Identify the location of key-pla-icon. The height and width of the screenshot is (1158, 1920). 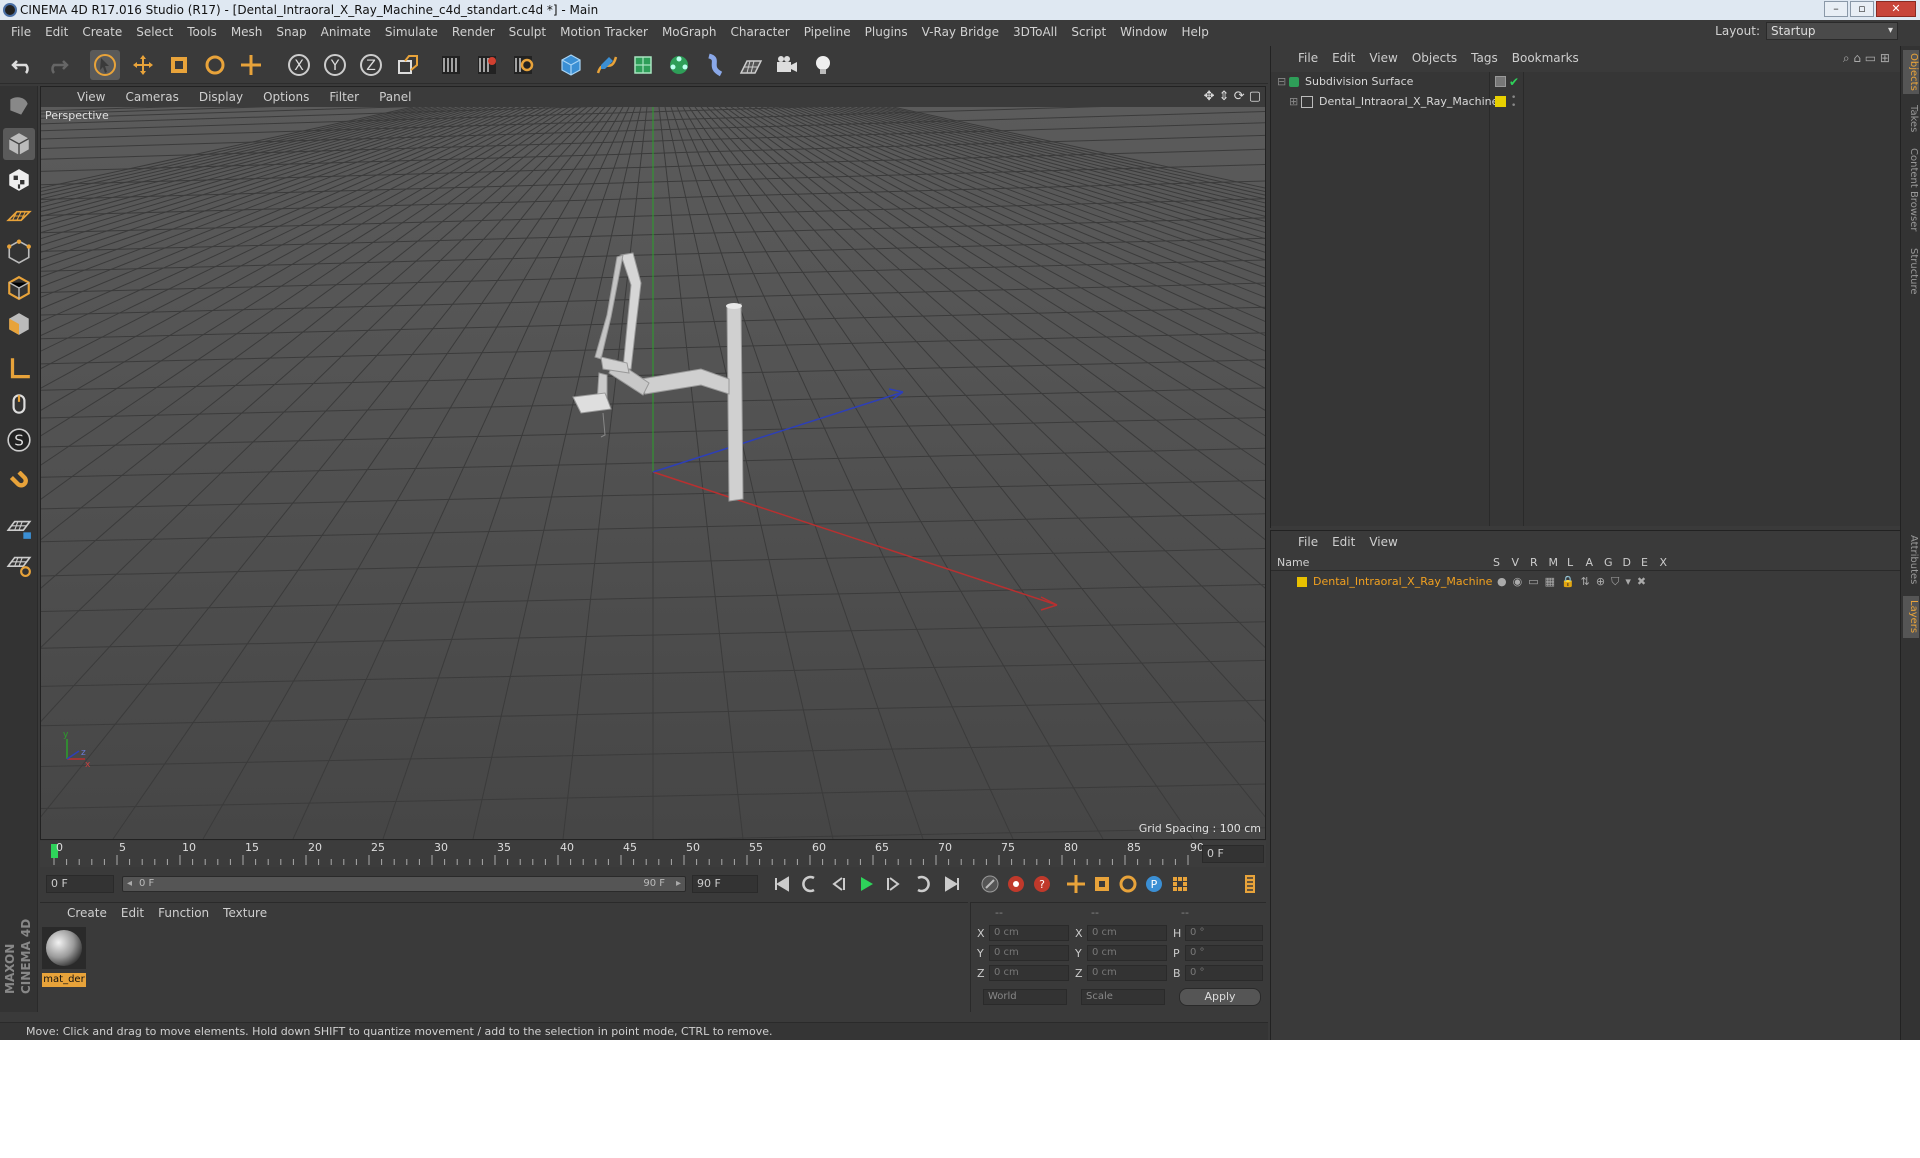
(1180, 884).